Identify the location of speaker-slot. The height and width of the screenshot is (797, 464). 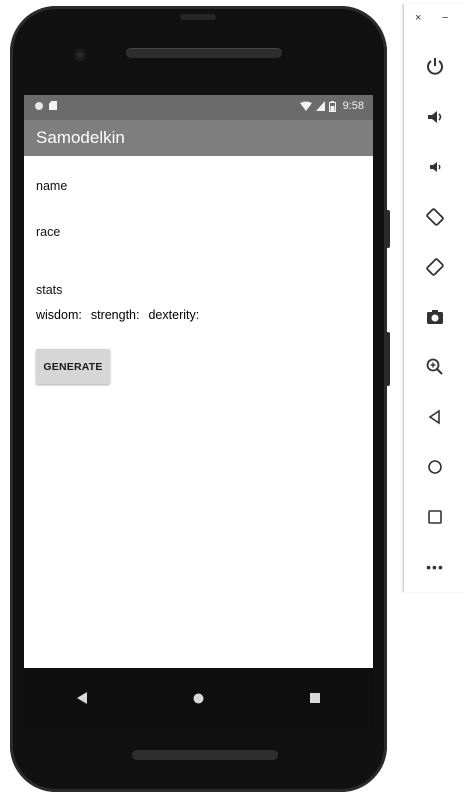
(198, 17).